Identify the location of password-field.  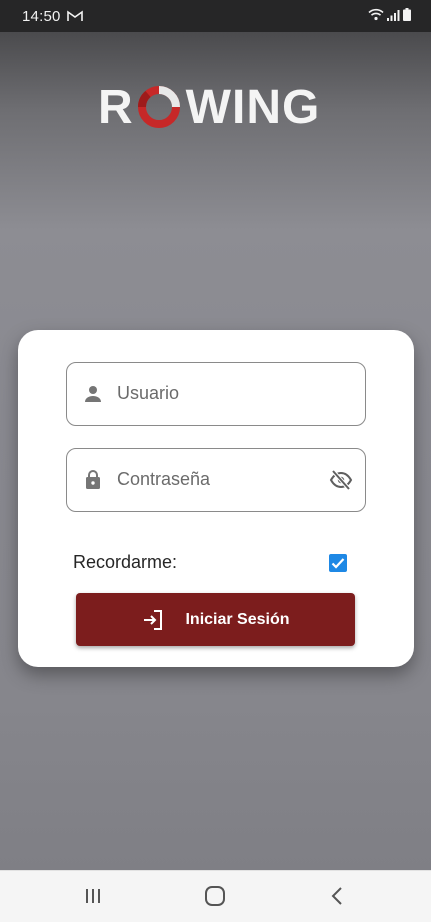
(216, 480).